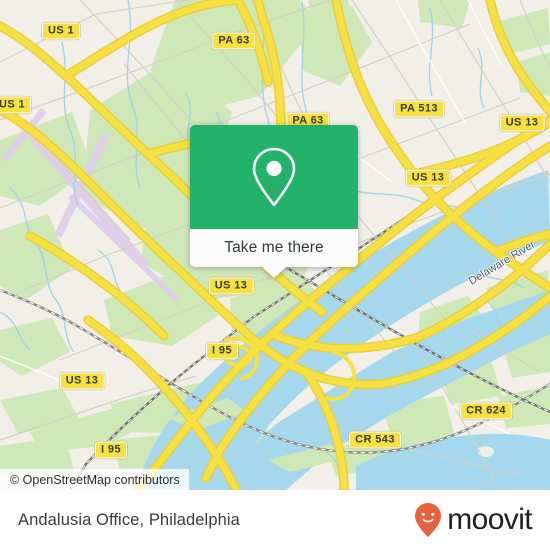 This screenshot has height=550, width=550. Describe the element at coordinates (274, 247) in the screenshot. I see `take-me-there-label: Take me there` at that location.